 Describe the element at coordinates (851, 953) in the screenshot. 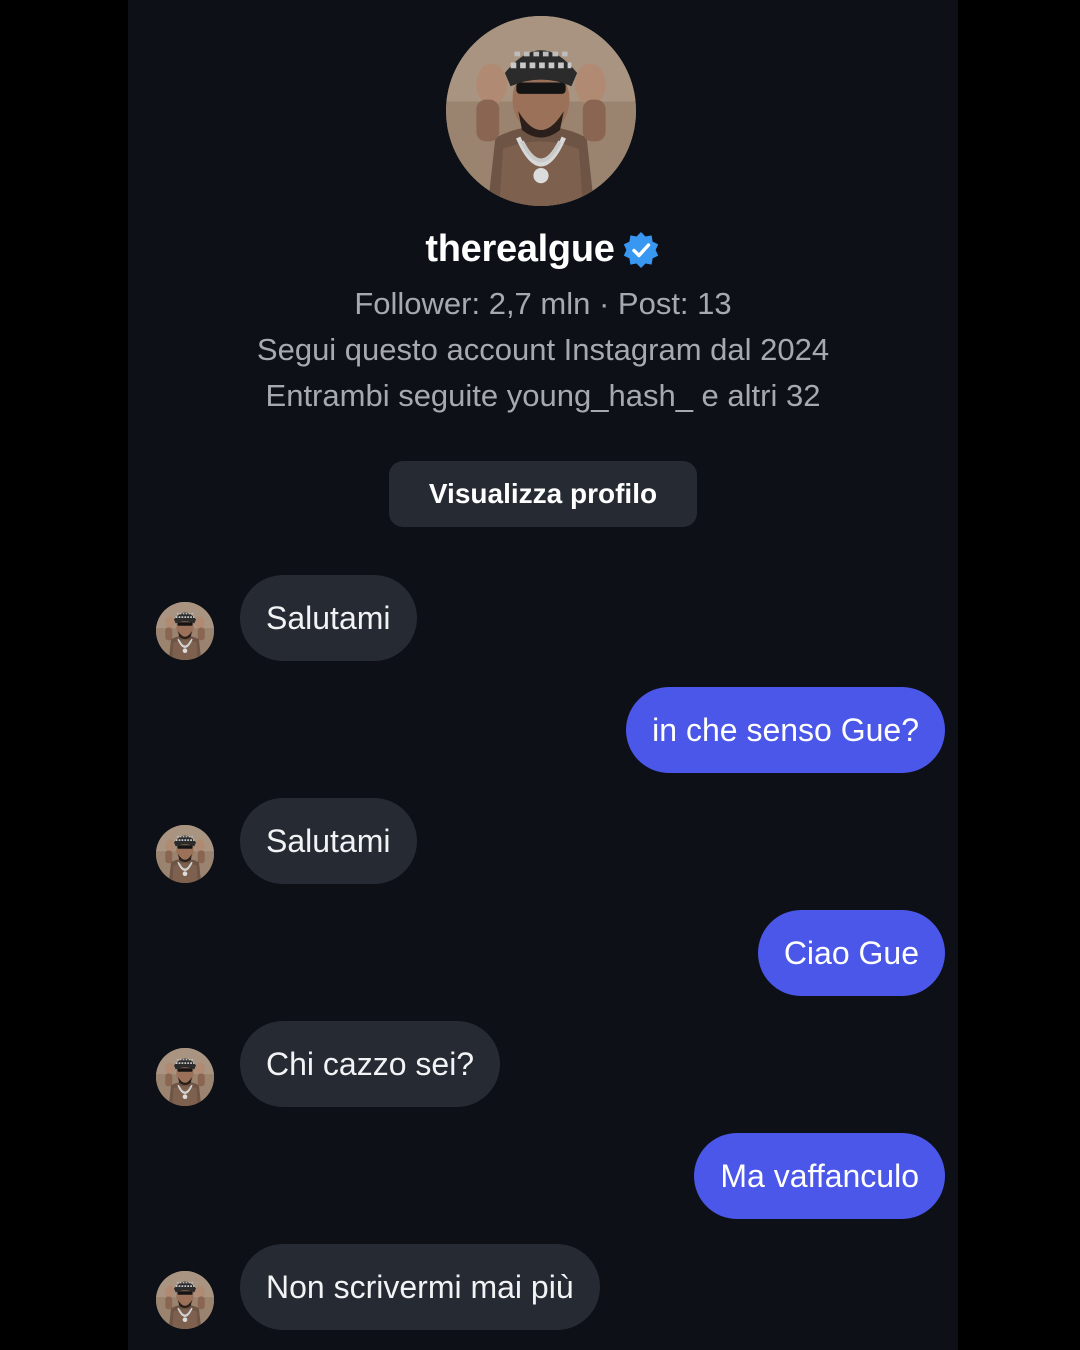

I see `outgoing-message: Ciao Gue` at that location.